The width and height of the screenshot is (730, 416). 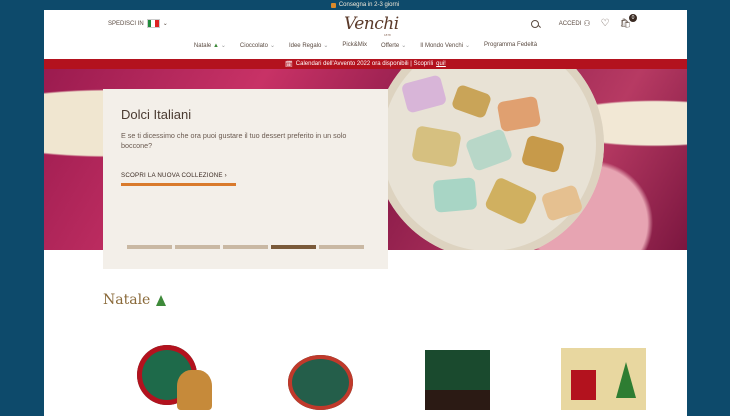 What do you see at coordinates (153, 23) in the screenshot?
I see `italy-flag-icon` at bounding box center [153, 23].